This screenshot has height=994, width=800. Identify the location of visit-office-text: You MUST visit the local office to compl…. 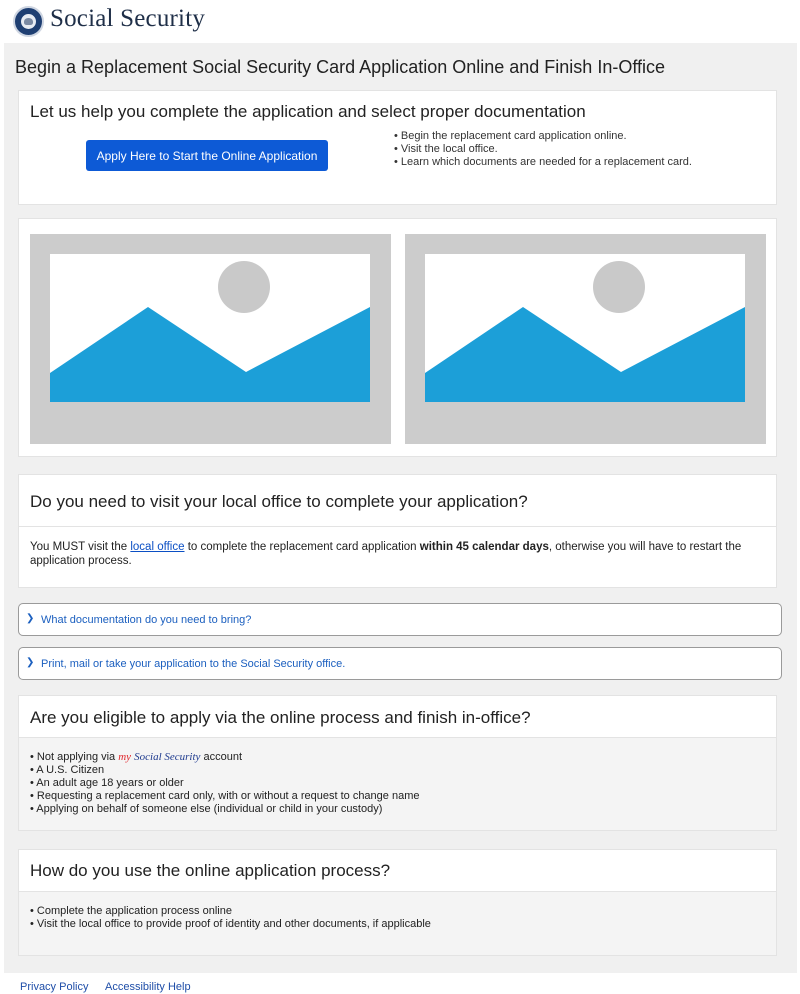
(397, 554).